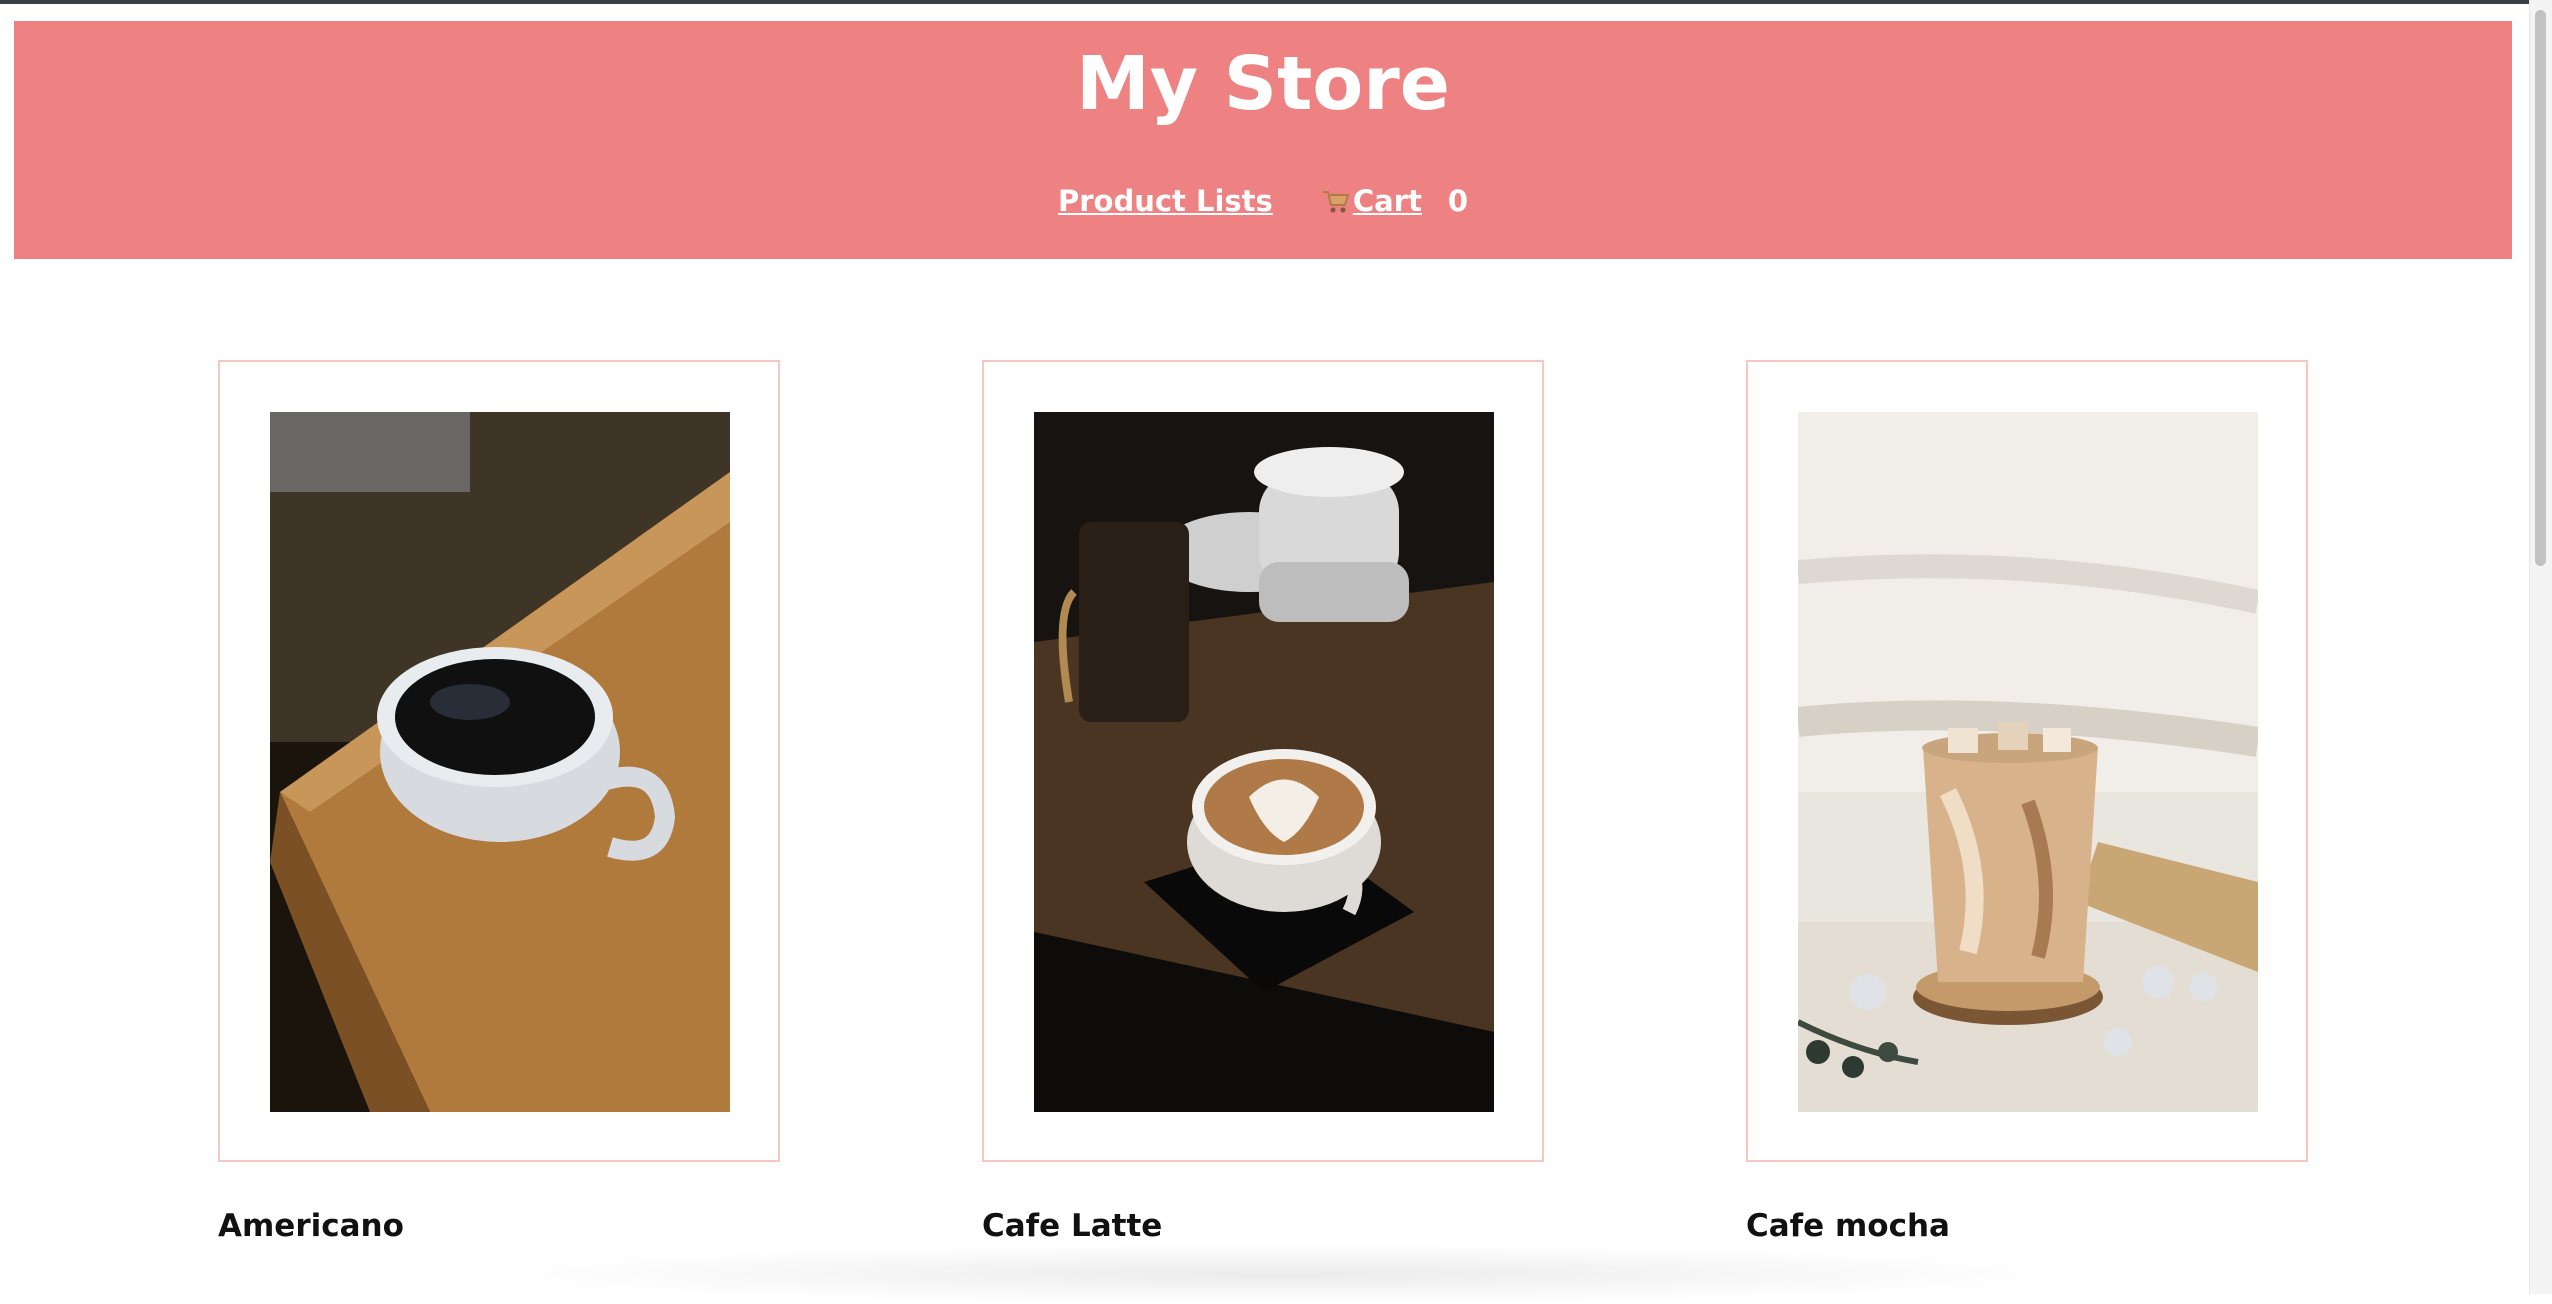 The width and height of the screenshot is (2552, 1304). I want to click on product-name-cafe-latte: Cafe Latte, so click(1072, 1226).